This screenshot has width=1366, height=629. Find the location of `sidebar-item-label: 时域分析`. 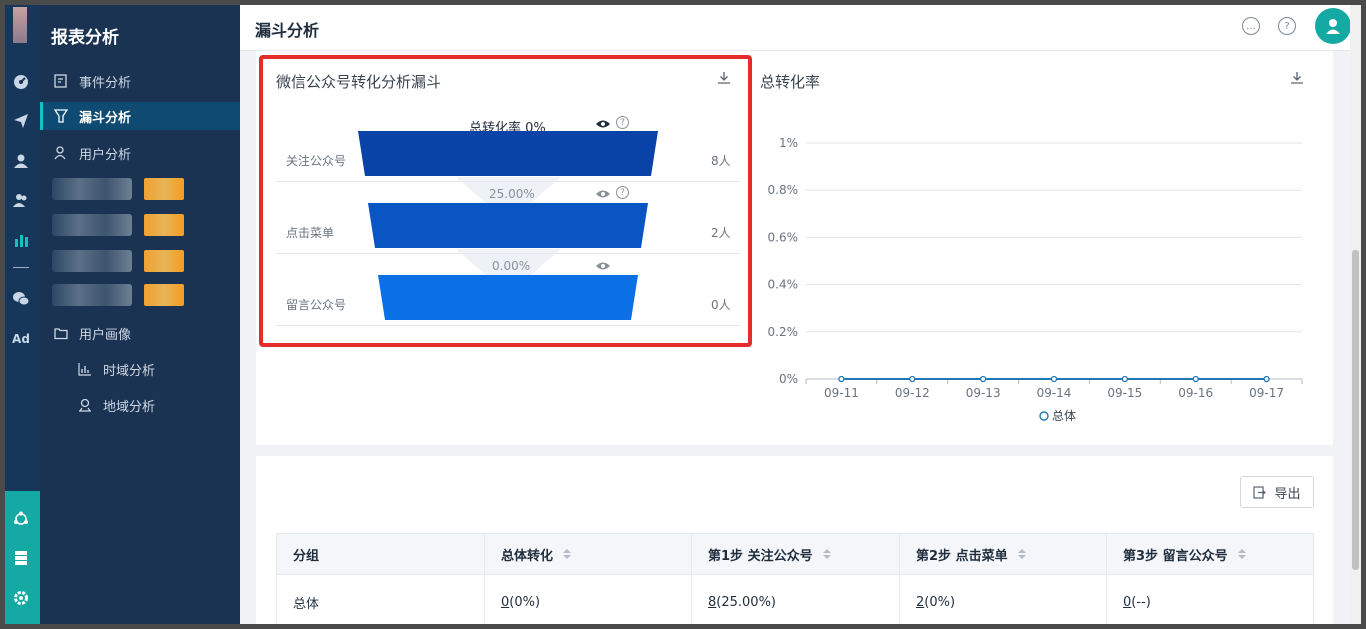

sidebar-item-label: 时域分析 is located at coordinates (129, 371).